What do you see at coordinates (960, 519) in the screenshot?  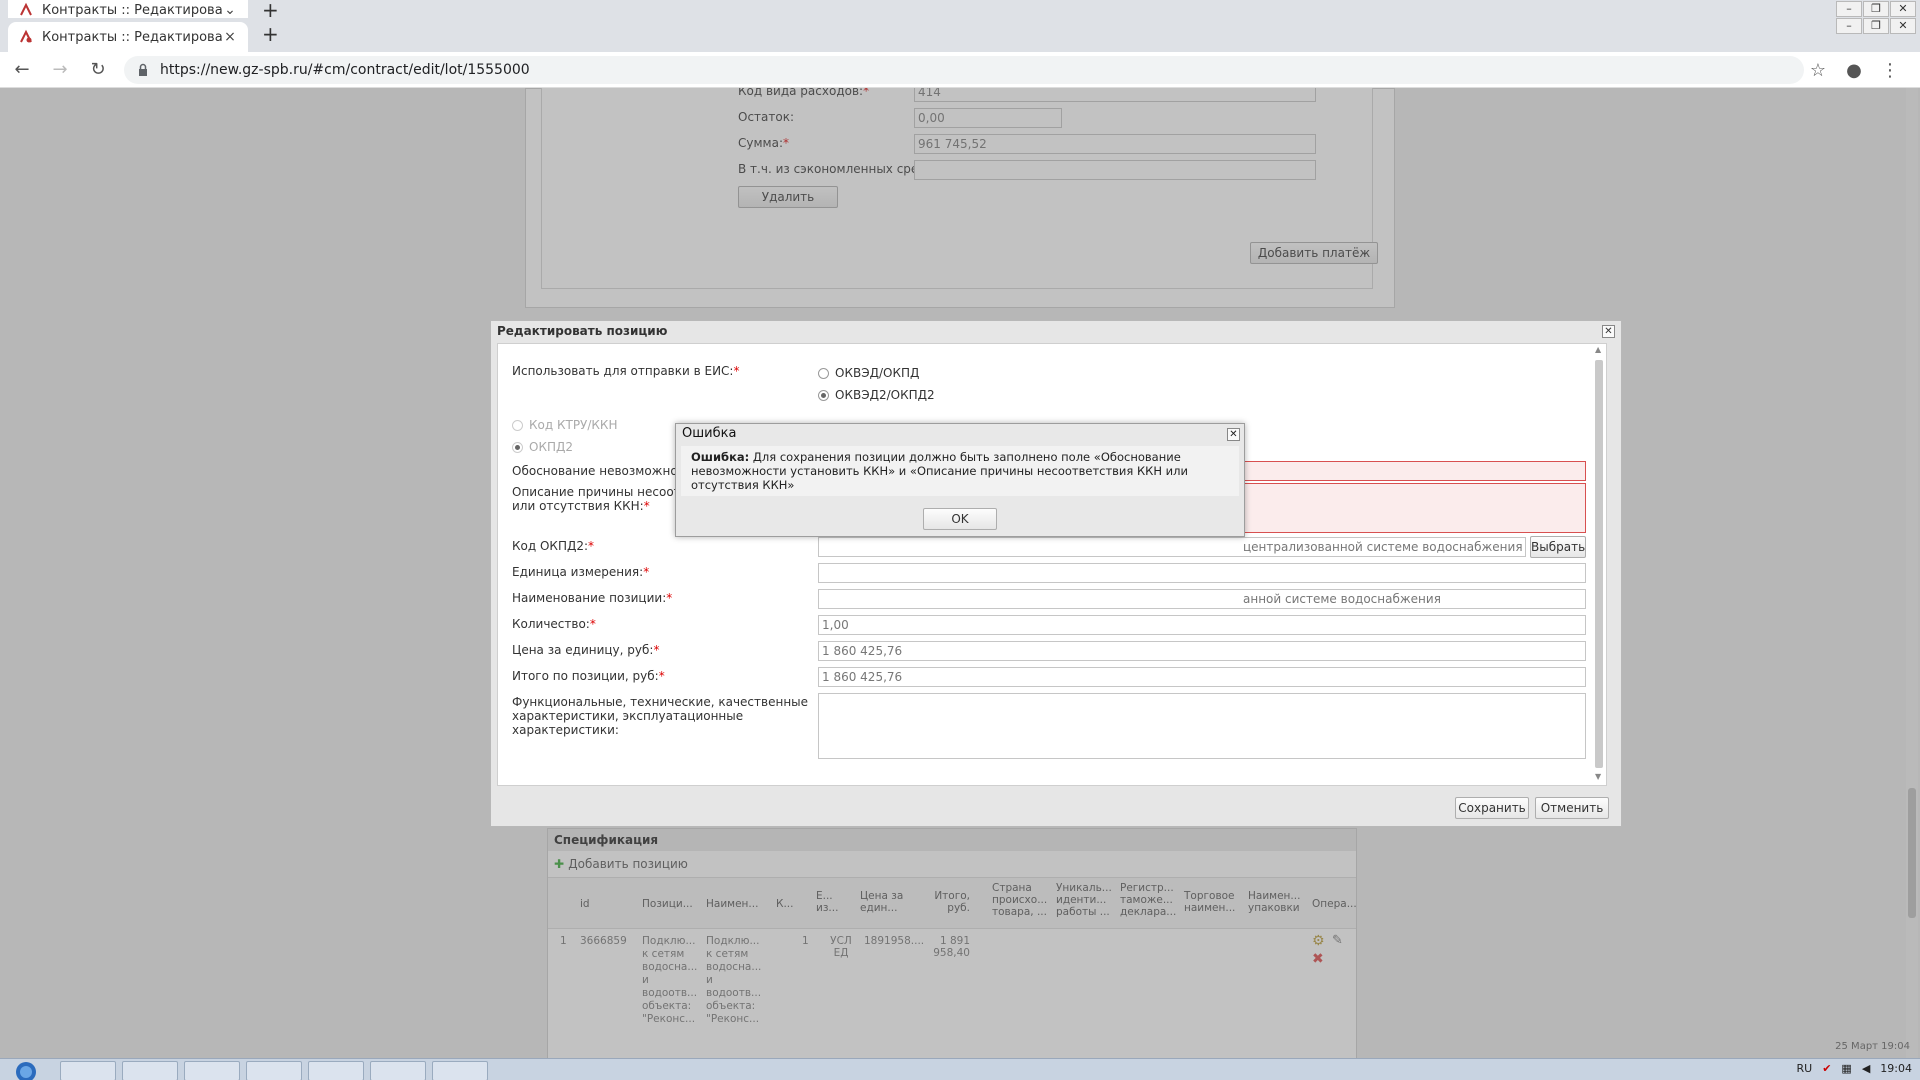 I see `ok-button: OK` at bounding box center [960, 519].